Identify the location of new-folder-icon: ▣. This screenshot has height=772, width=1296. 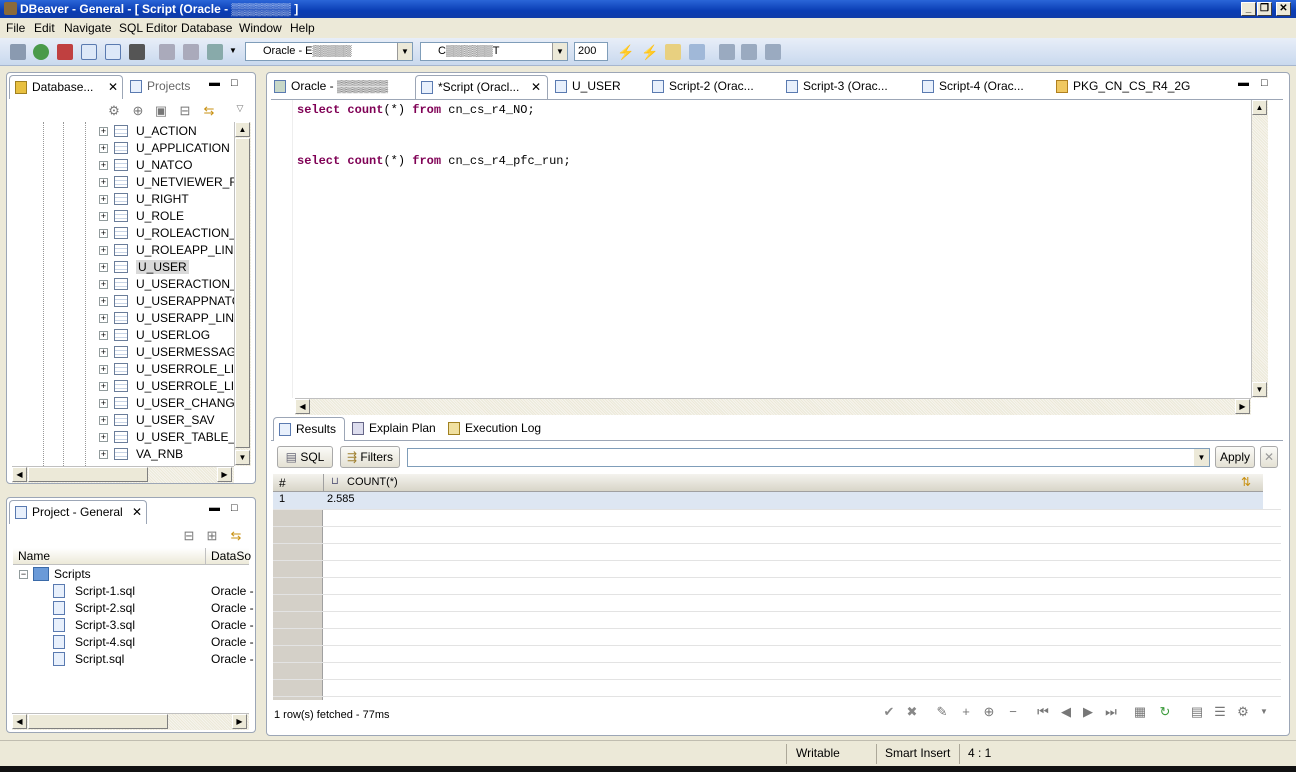
(161, 111).